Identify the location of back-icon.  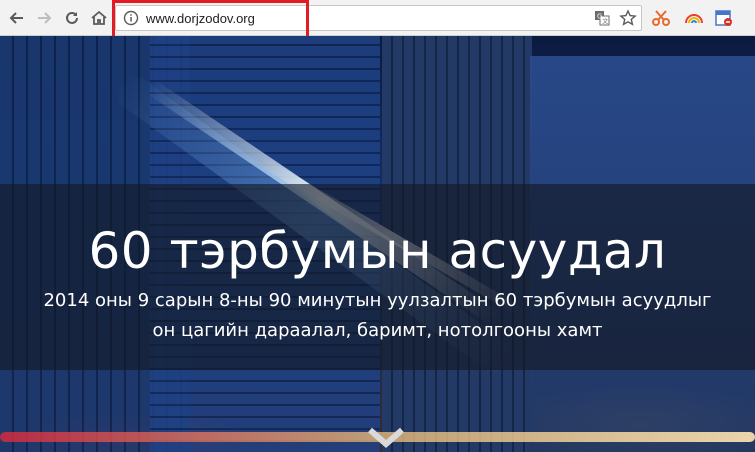
(17, 18).